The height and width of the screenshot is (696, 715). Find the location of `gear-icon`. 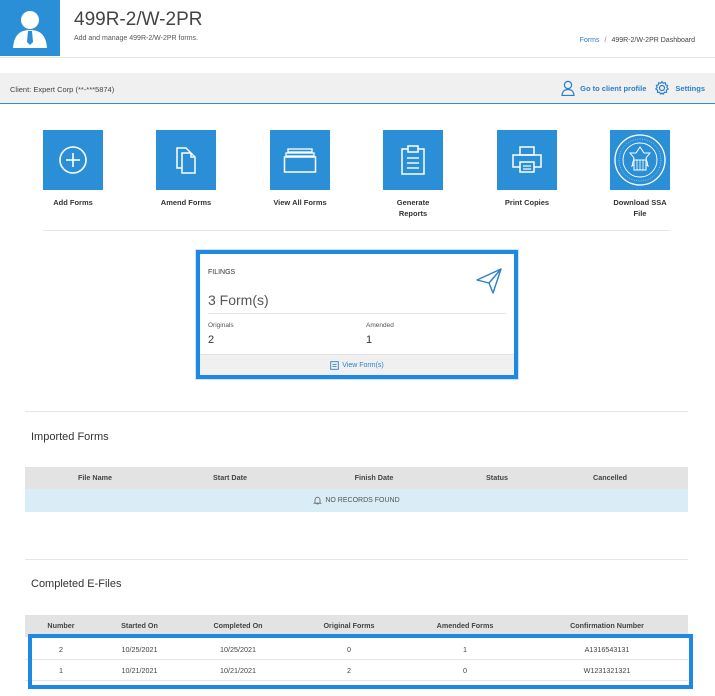

gear-icon is located at coordinates (662, 87).